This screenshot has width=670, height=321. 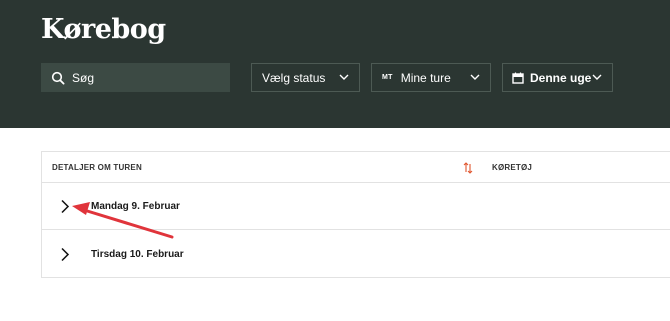 What do you see at coordinates (294, 77) in the screenshot?
I see `status-dropdown-label: Vælg status` at bounding box center [294, 77].